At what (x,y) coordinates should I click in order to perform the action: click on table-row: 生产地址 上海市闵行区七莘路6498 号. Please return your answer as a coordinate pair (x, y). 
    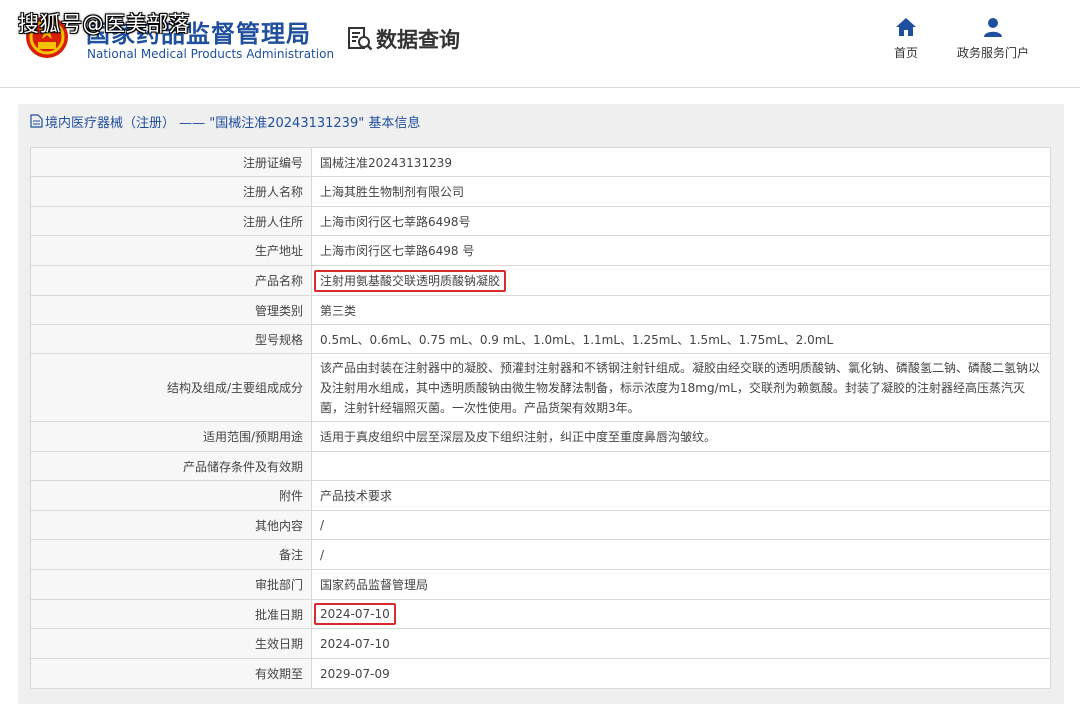
    Looking at the image, I should click on (540, 250).